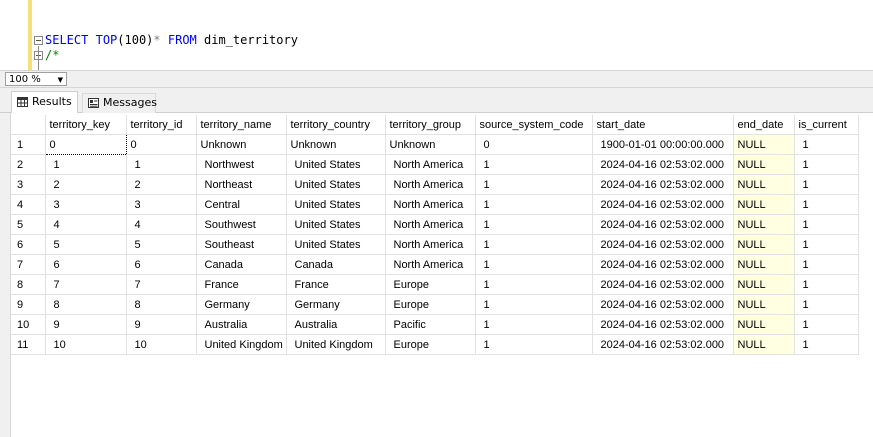 The height and width of the screenshot is (437, 873). Describe the element at coordinates (28, 304) in the screenshot. I see `row-number: 9` at that location.